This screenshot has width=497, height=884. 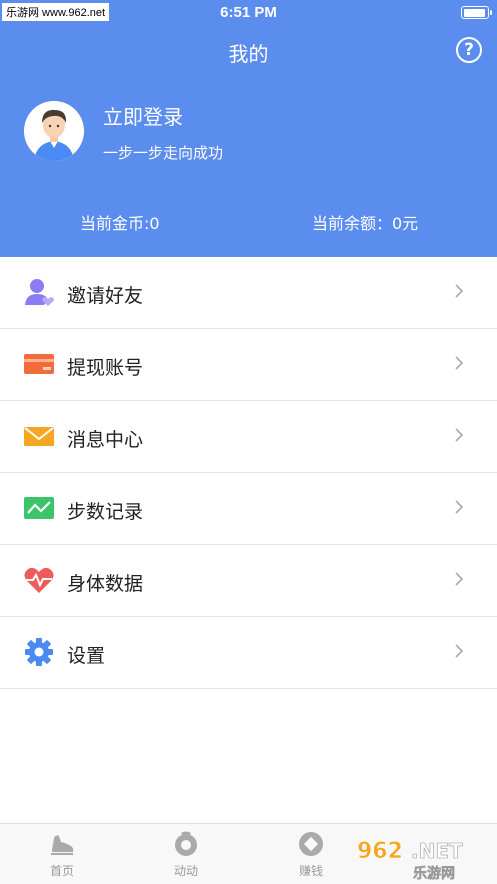 I want to click on menu-item-step-records: 步数记录, so click(x=248, y=509).